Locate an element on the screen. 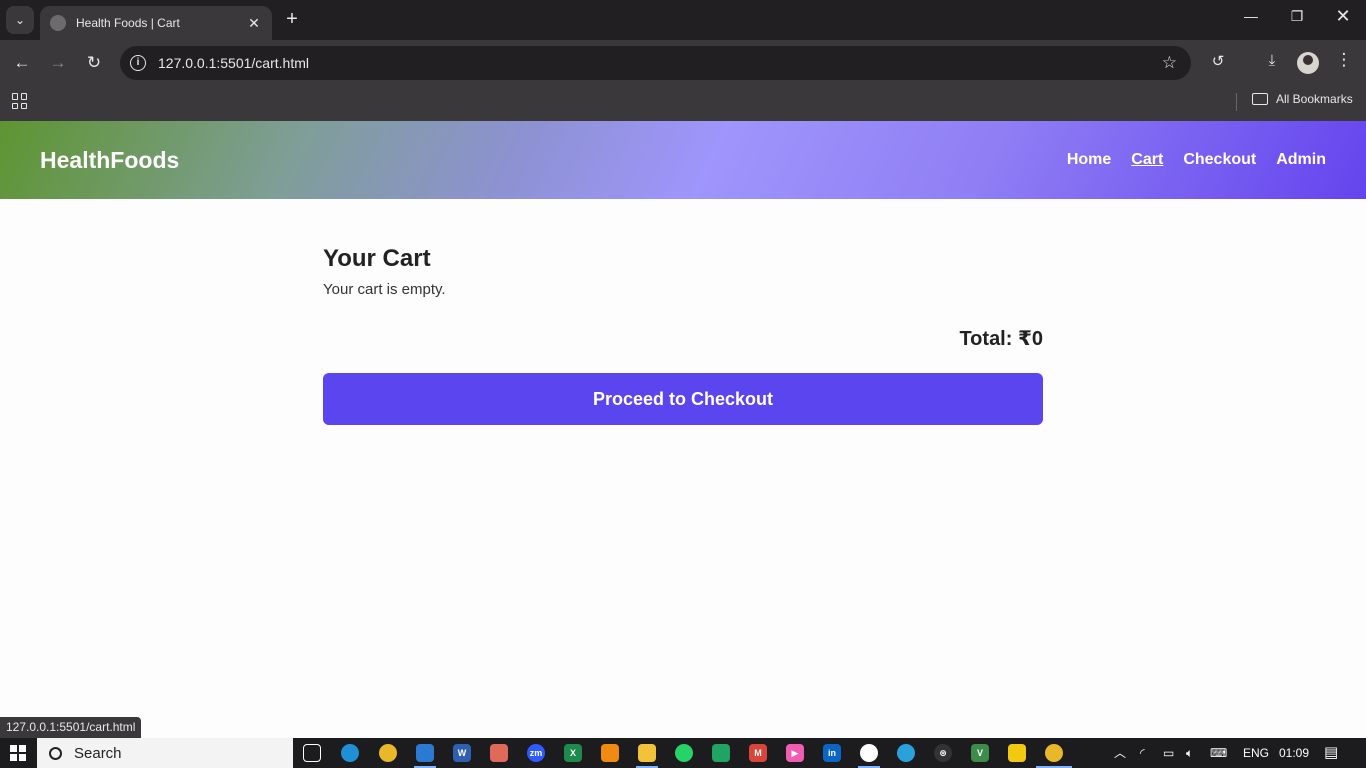 This screenshot has height=768, width=1366. meet-icon is located at coordinates (721, 753).